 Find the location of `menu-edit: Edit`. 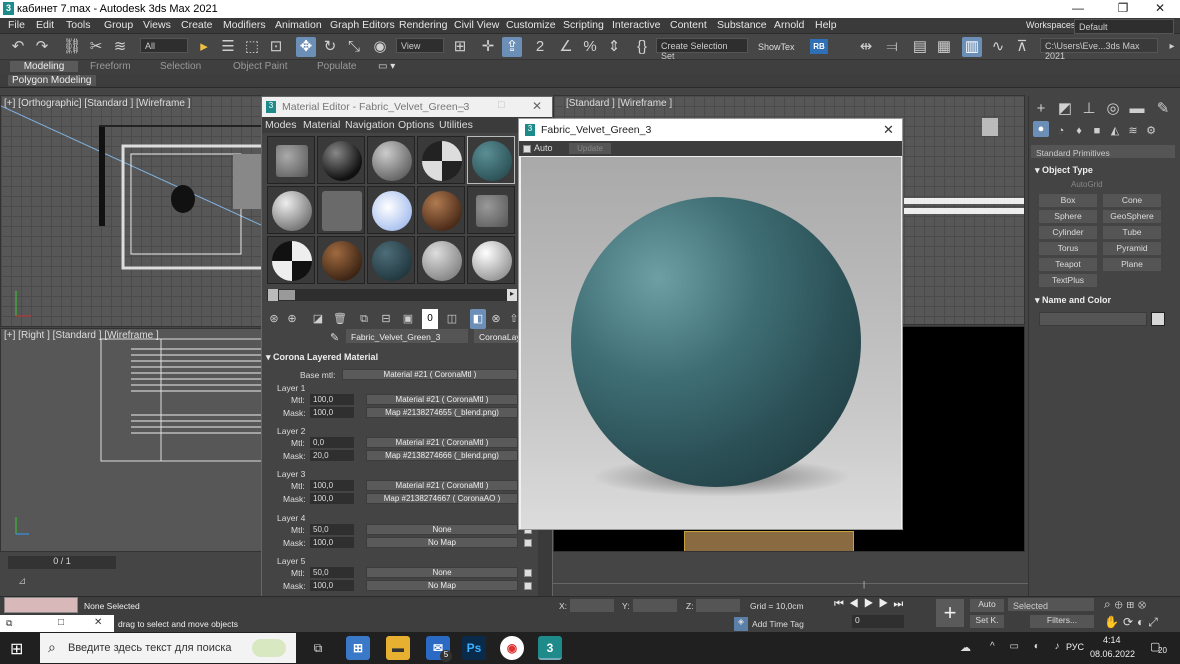

menu-edit: Edit is located at coordinates (45, 25).